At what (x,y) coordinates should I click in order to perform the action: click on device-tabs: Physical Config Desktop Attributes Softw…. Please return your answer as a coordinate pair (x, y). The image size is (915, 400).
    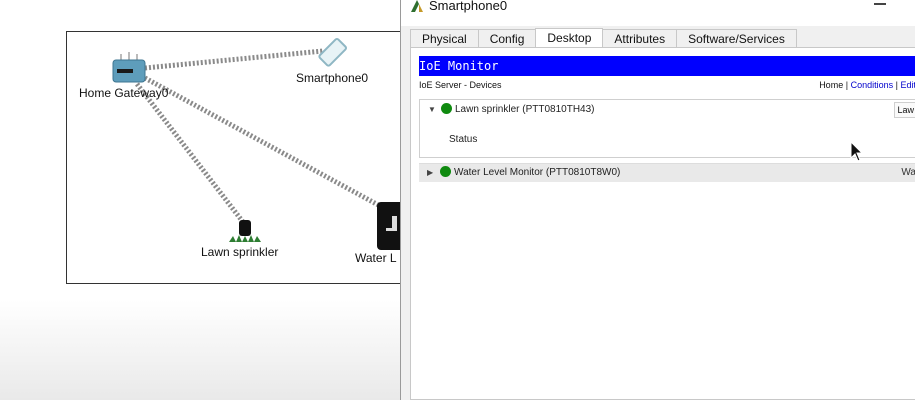
    Looking at the image, I should click on (603, 38).